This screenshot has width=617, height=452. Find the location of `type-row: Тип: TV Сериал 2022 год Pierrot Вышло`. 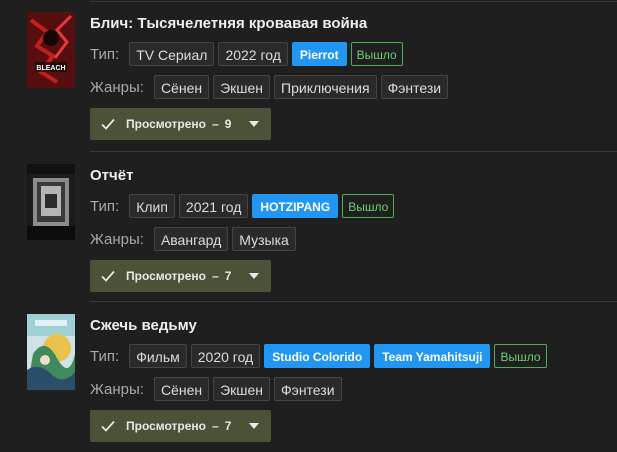

type-row: Тип: TV Сериал 2022 год Pierrot Вышло is located at coordinates (246, 54).